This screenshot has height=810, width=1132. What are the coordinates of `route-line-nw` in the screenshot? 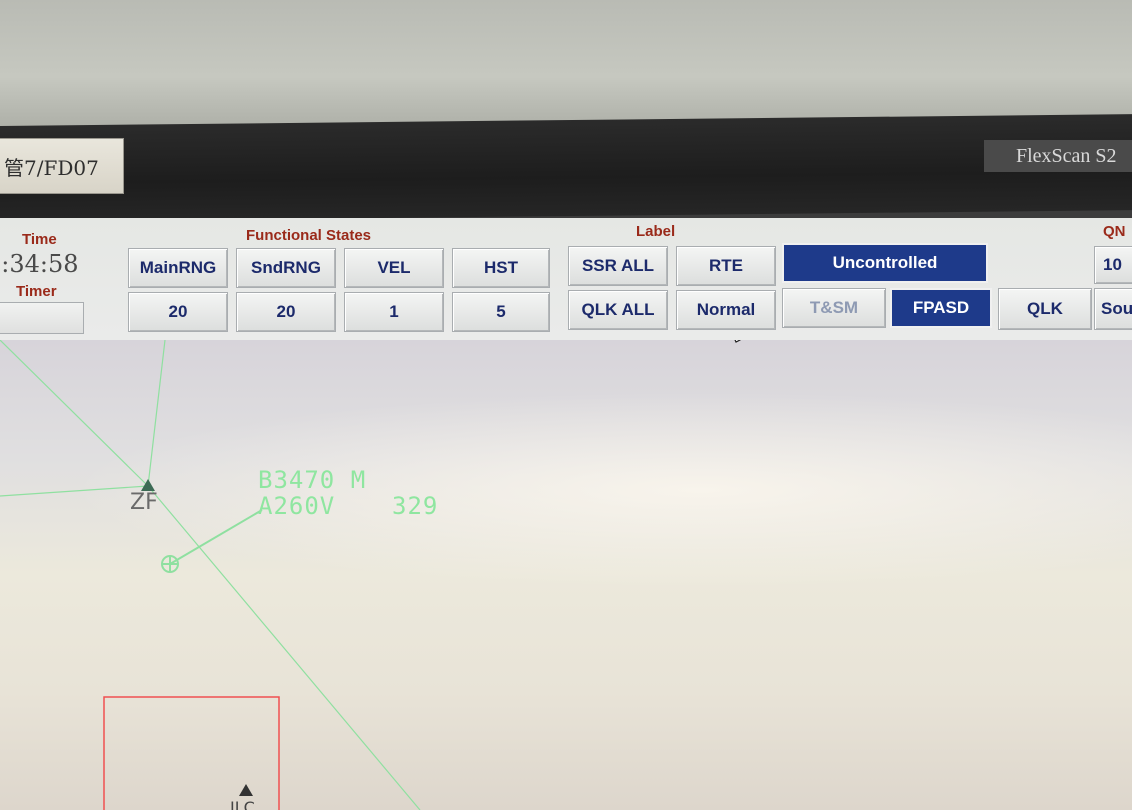 It's located at (74, 413).